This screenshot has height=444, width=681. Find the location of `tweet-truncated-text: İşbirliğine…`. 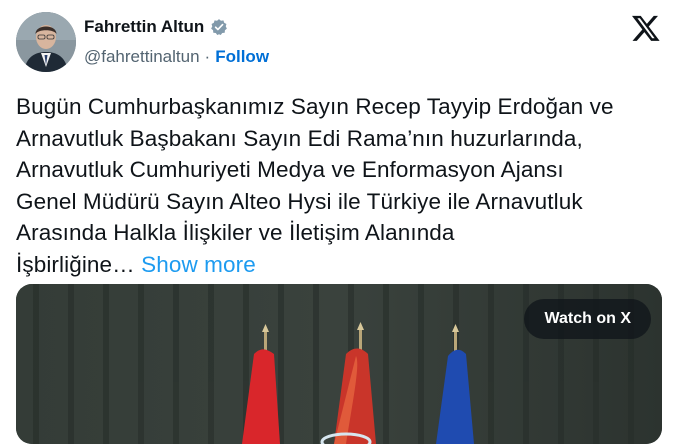

tweet-truncated-text: İşbirliğine… is located at coordinates (75, 264).